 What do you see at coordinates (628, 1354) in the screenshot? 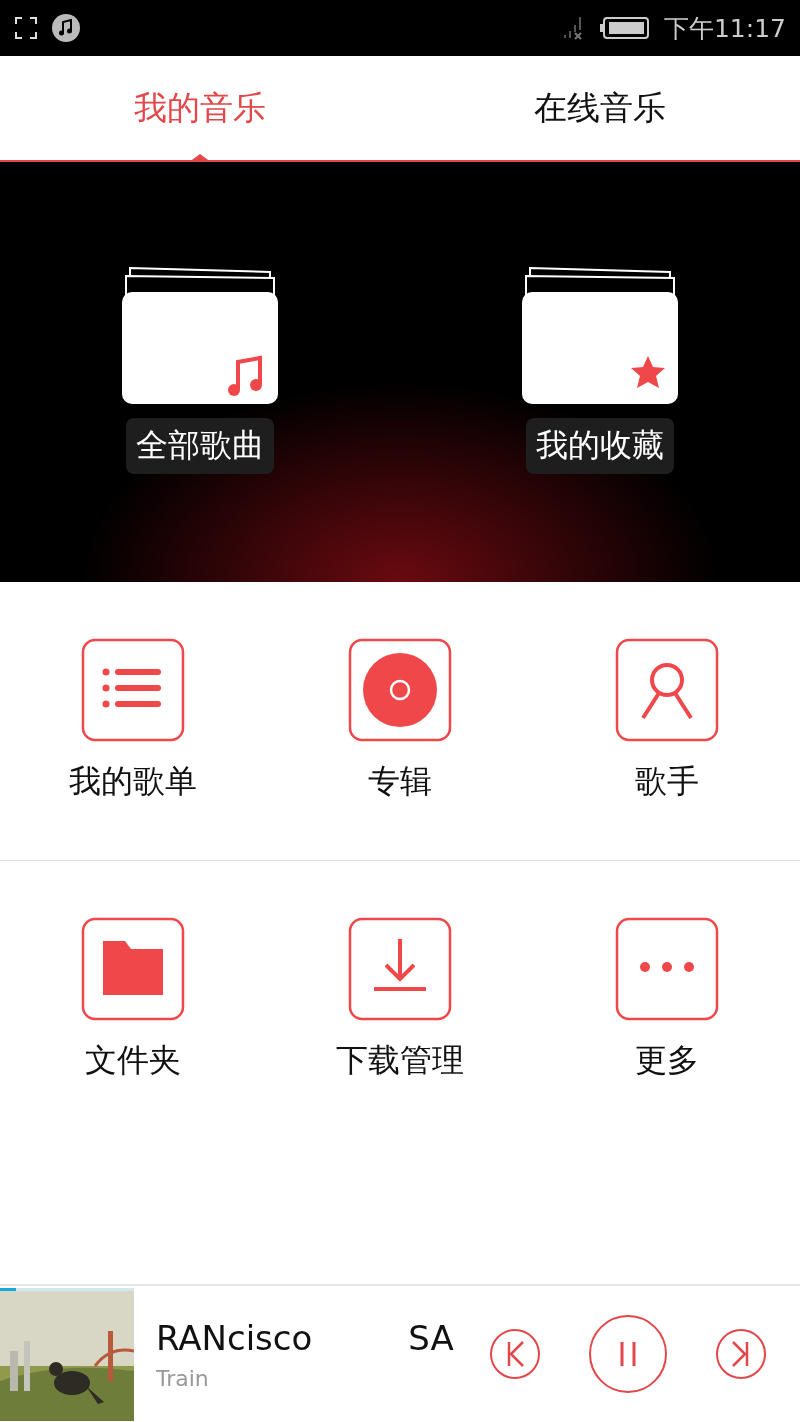
I see `pause-button` at bounding box center [628, 1354].